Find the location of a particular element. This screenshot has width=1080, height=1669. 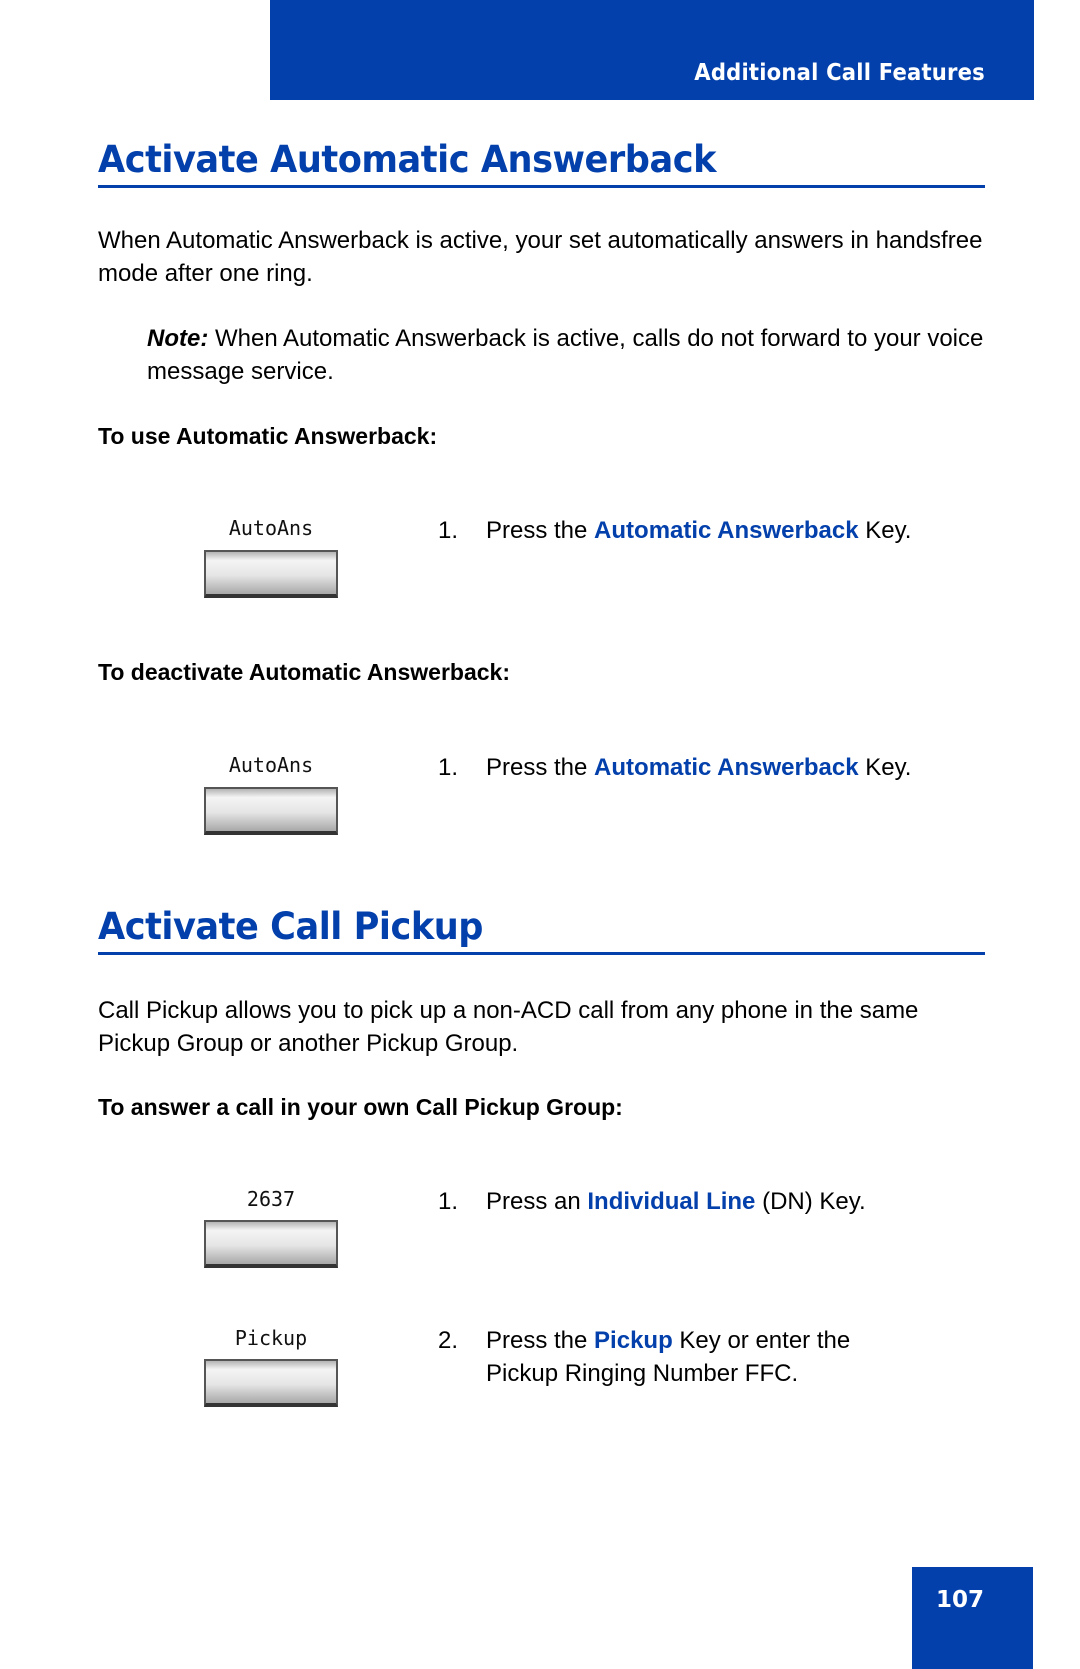

individual-line-key-ref: Individual Line is located at coordinates (671, 1201).